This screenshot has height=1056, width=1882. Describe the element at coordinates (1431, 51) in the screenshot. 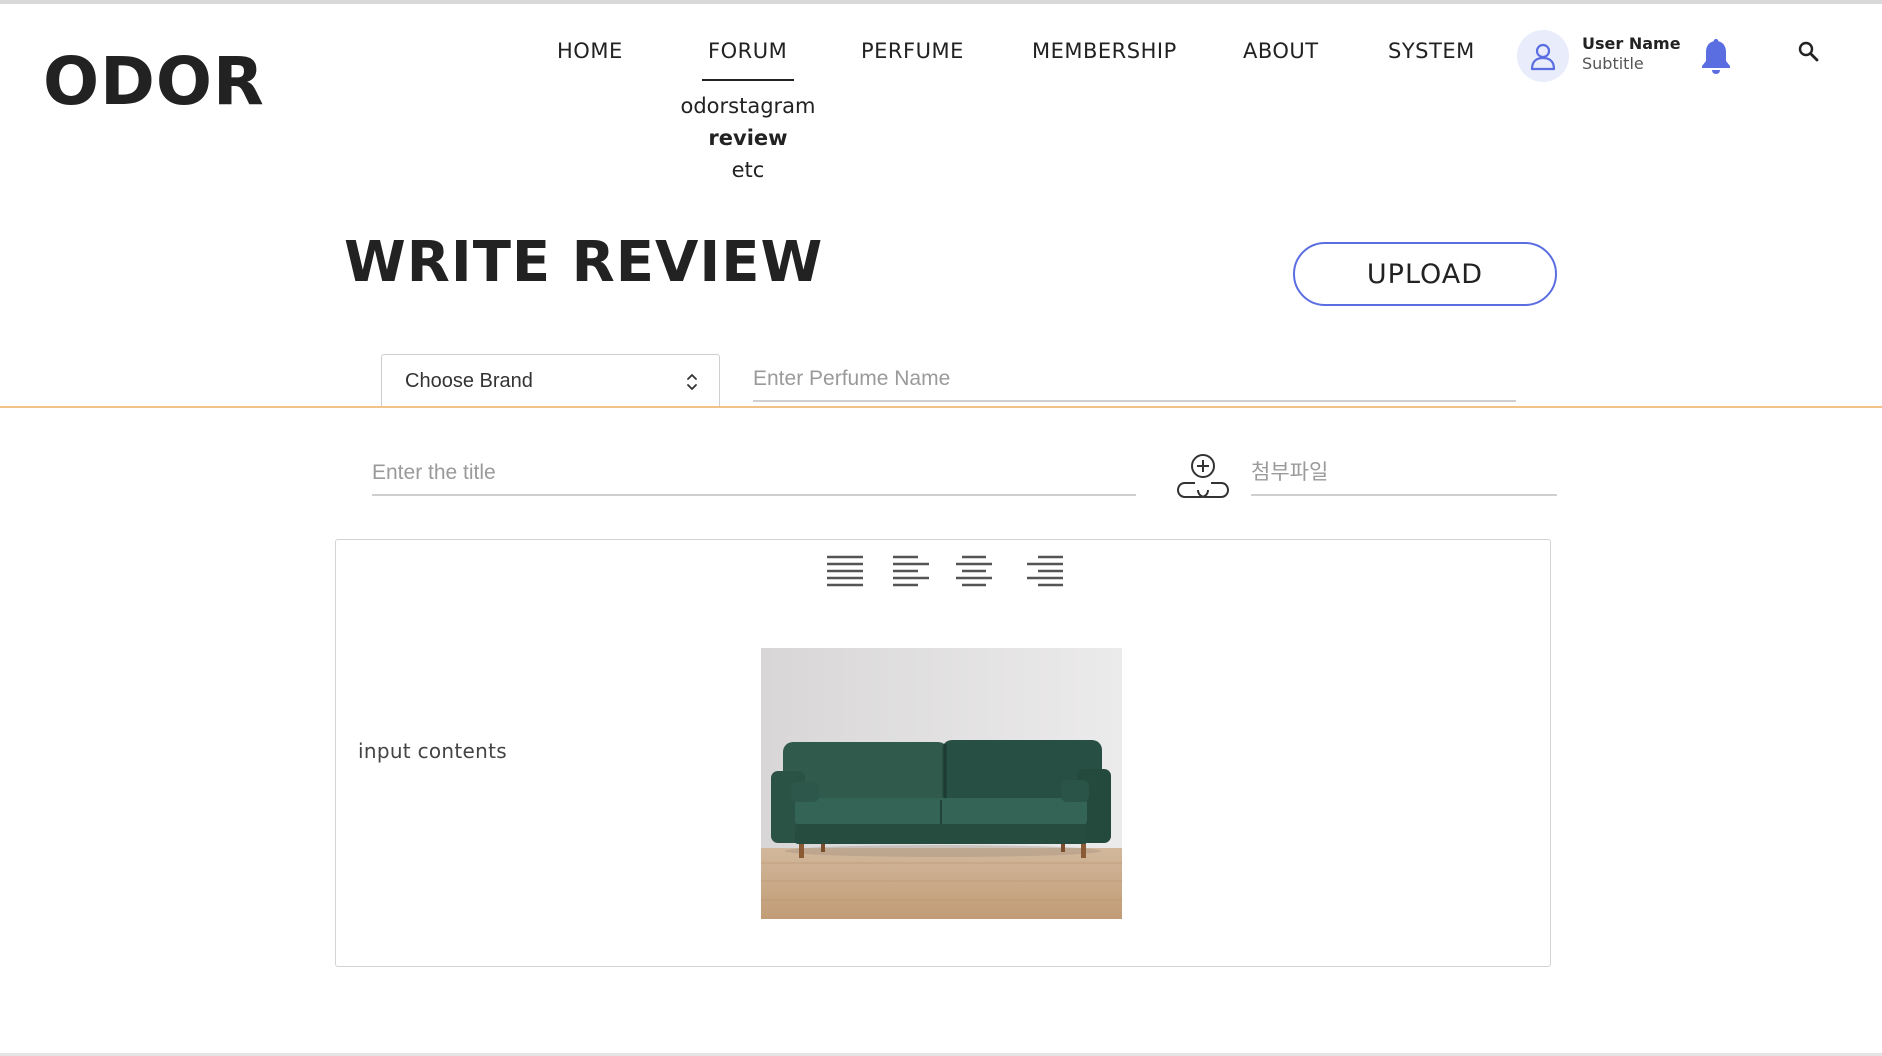

I see `nav-item-system: SYSTEM` at that location.